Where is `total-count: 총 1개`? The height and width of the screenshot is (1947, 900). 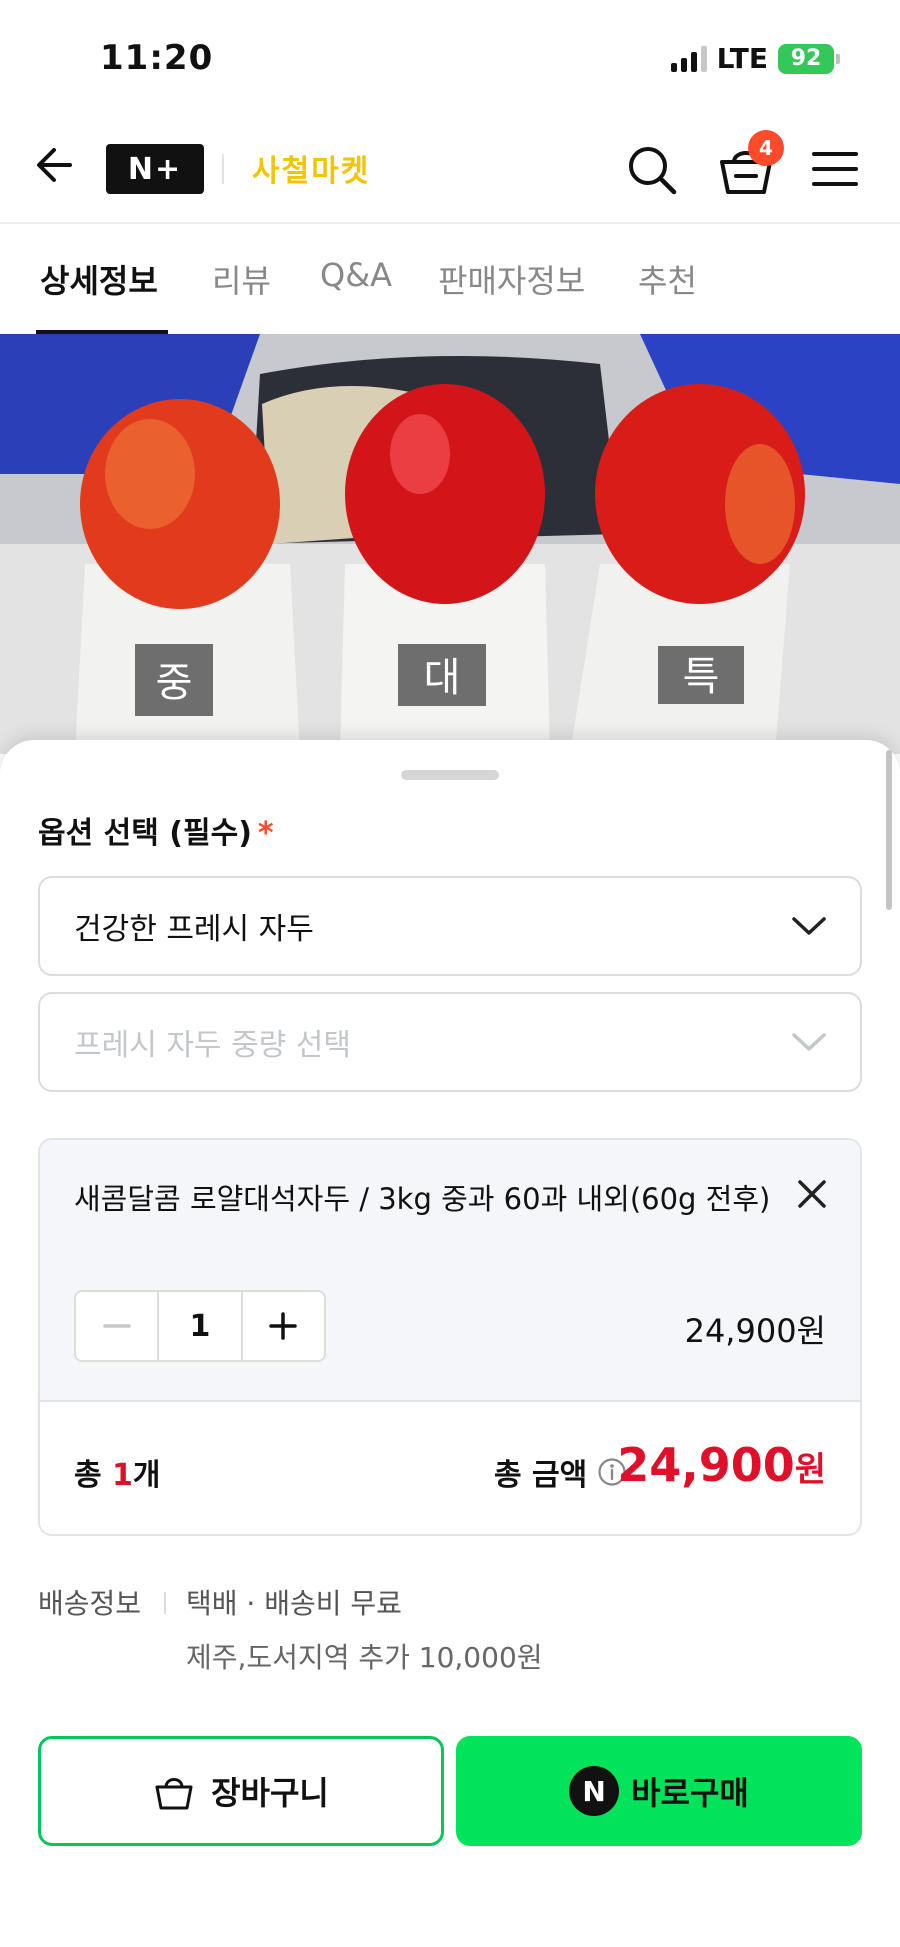
total-count: 총 1개 is located at coordinates (117, 1472).